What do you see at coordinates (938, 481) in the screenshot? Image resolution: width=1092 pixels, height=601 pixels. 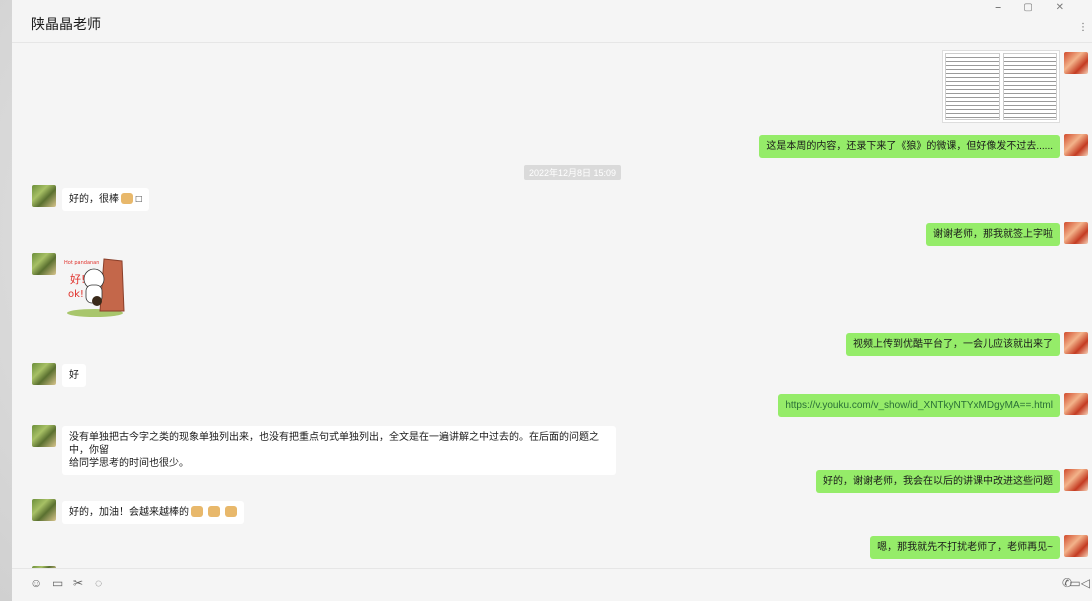 I see `message-bubble-right: 好的，谢谢老师，我会在以后的讲课中改进这些问题` at bounding box center [938, 481].